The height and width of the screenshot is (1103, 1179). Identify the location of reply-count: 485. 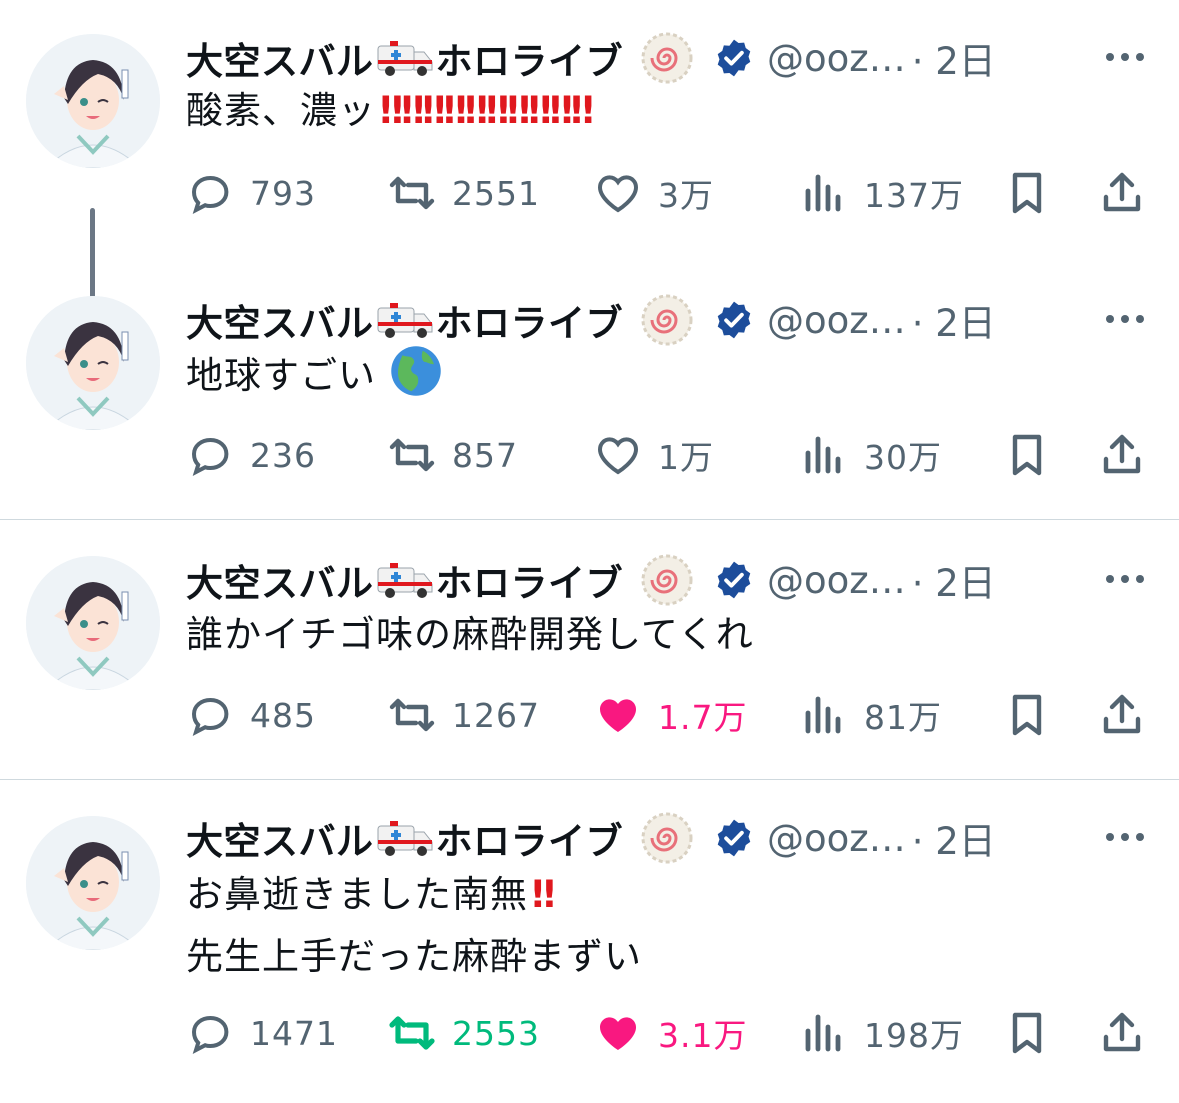
(283, 715).